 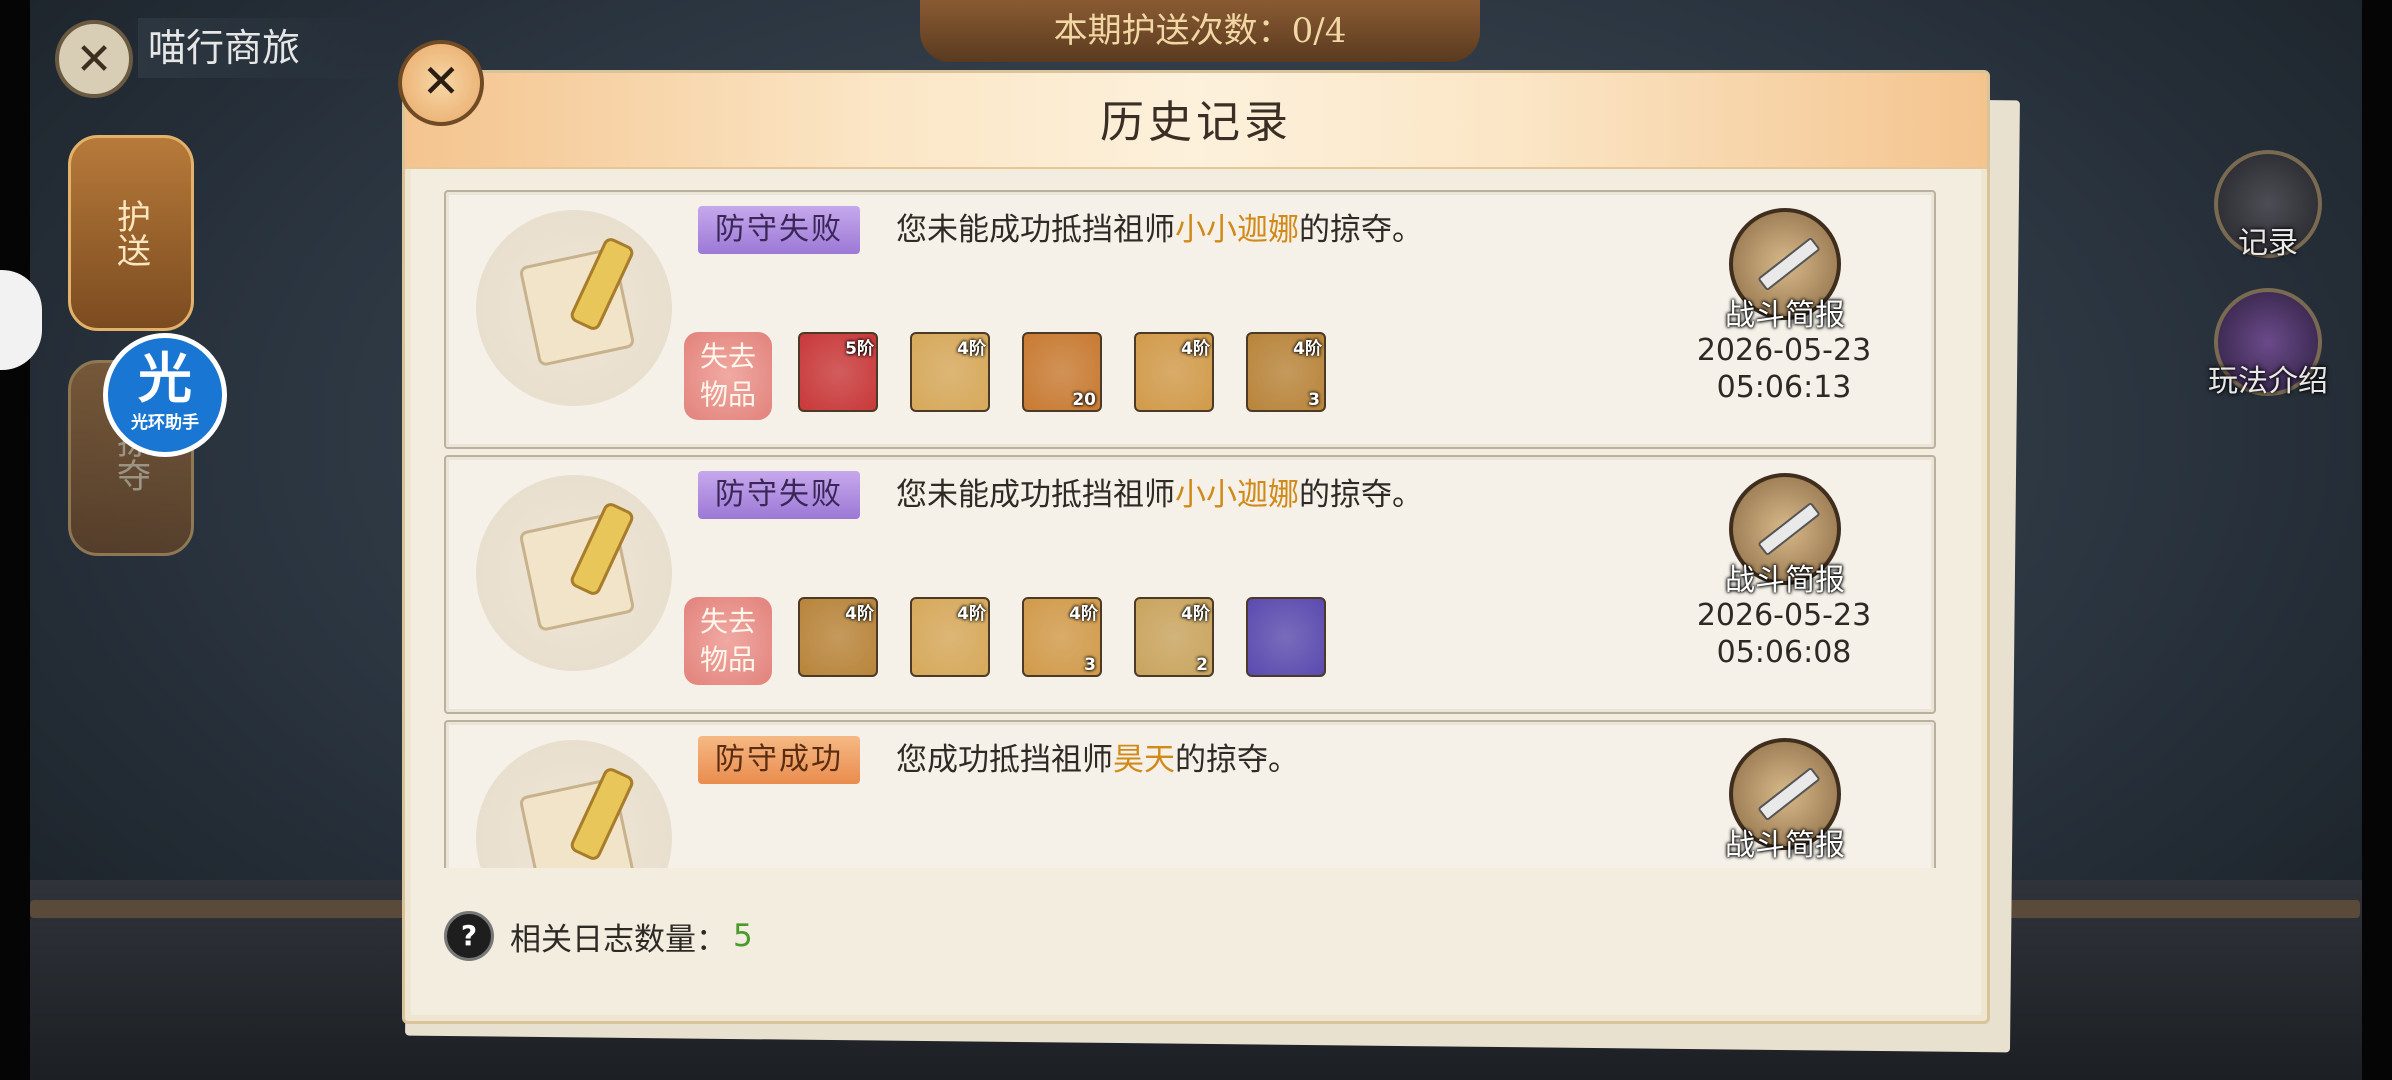 I want to click on log-count-label: 相关日志数量：, so click(x=618, y=939).